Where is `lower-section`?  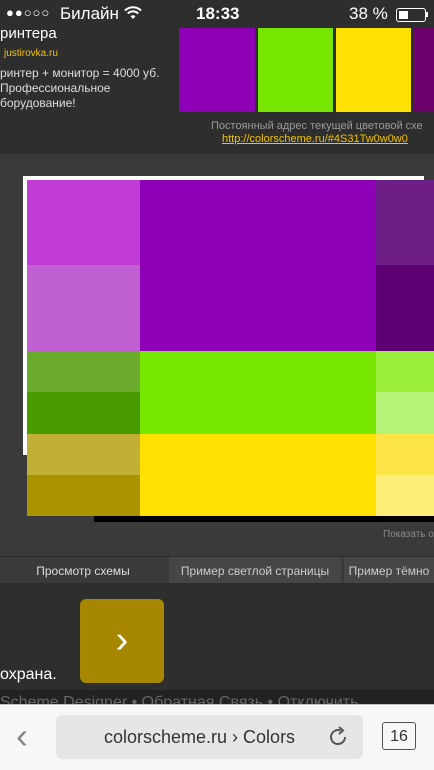
lower-section is located at coordinates (217, 634).